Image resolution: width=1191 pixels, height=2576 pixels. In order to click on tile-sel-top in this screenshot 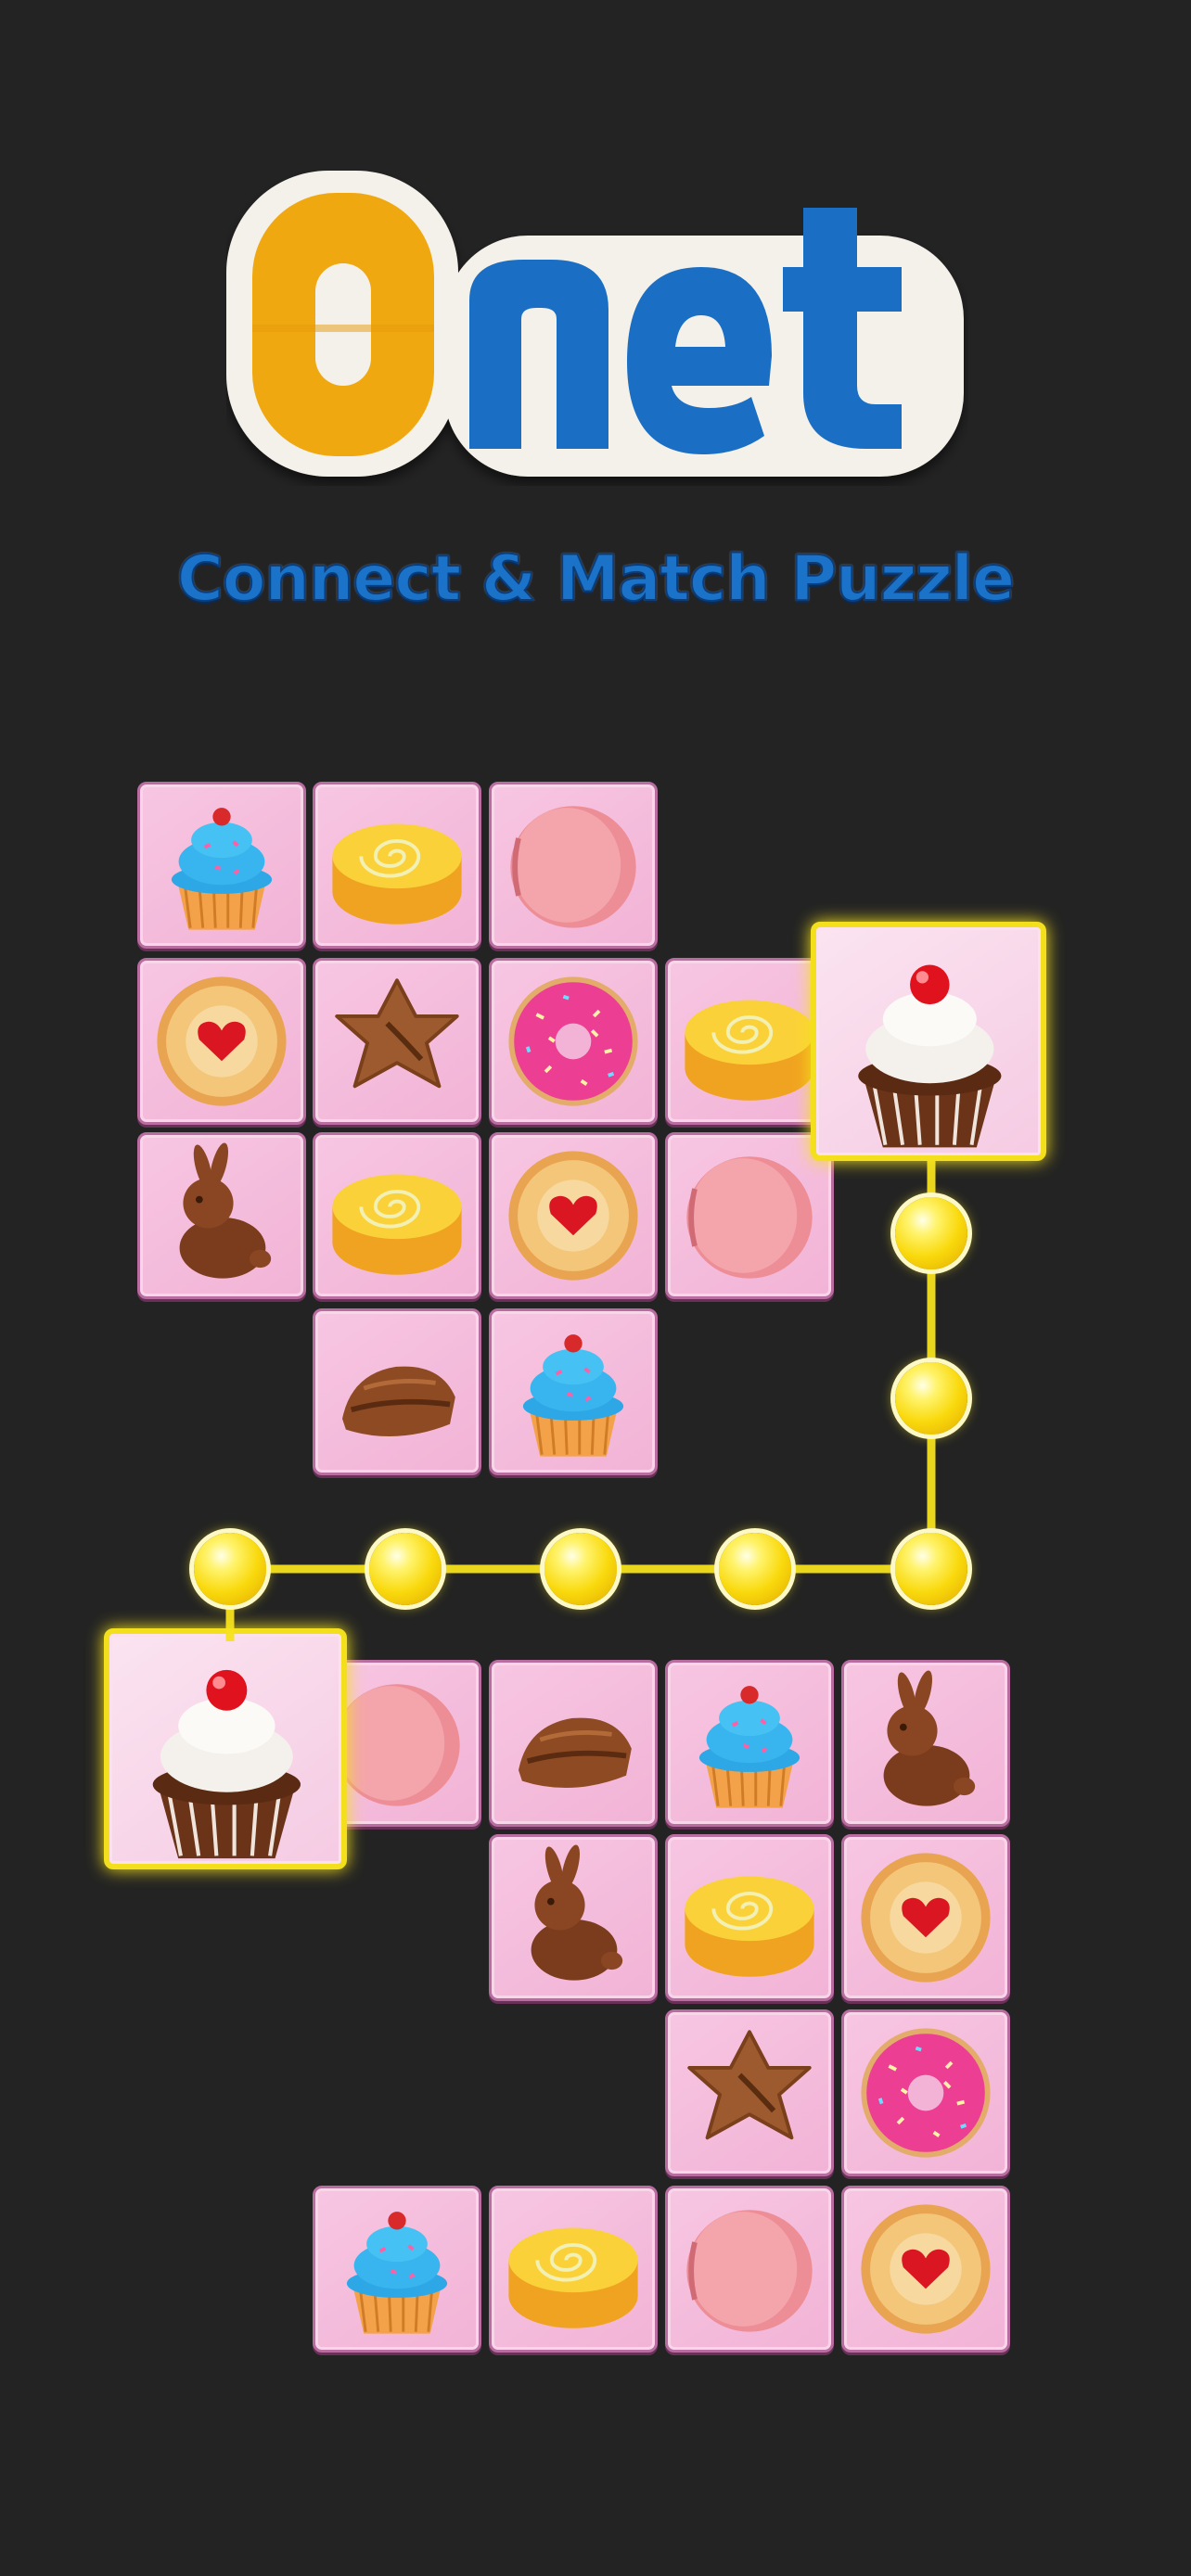, I will do `click(929, 1042)`.